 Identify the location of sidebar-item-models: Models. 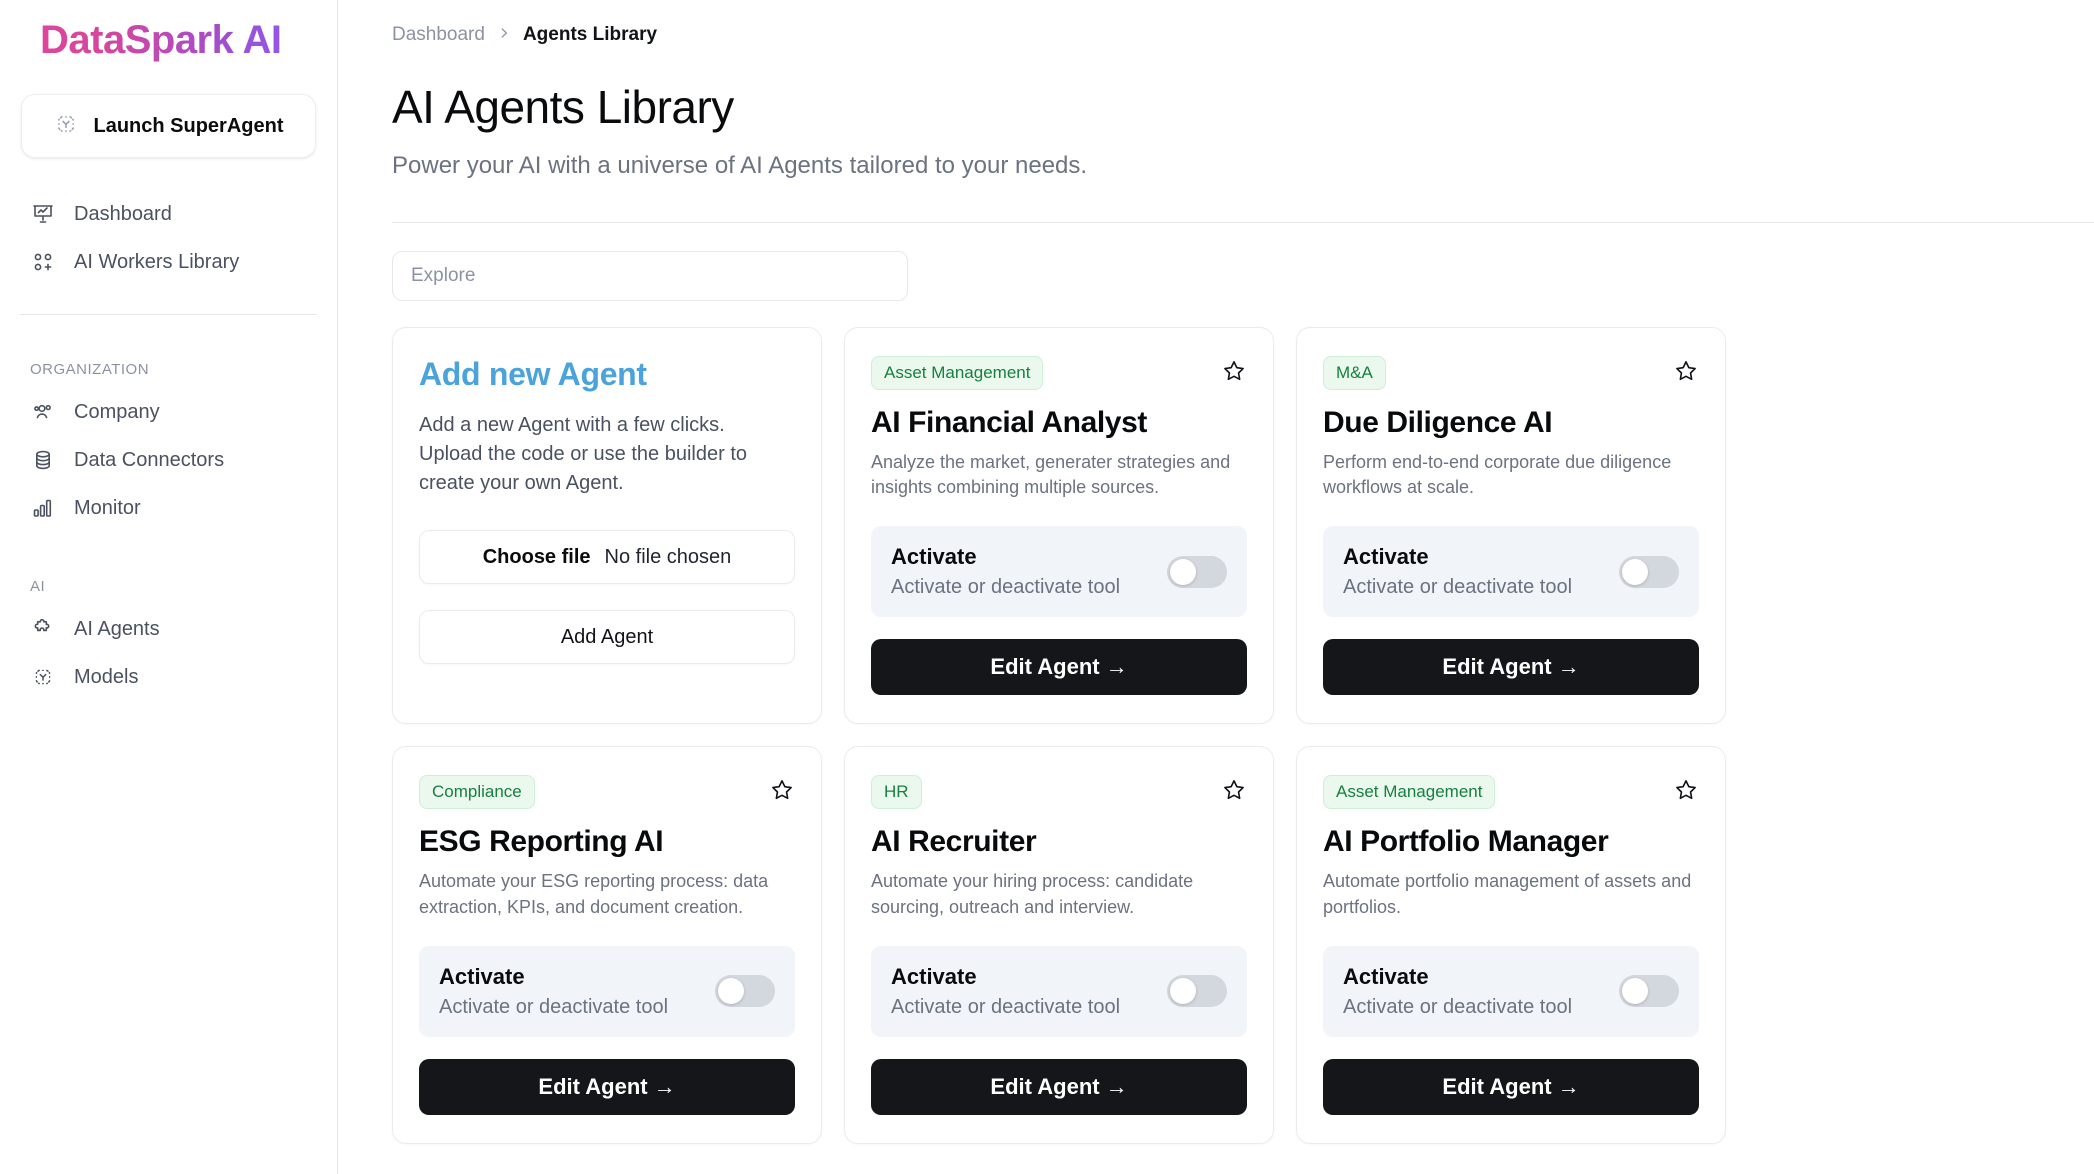
(168, 677).